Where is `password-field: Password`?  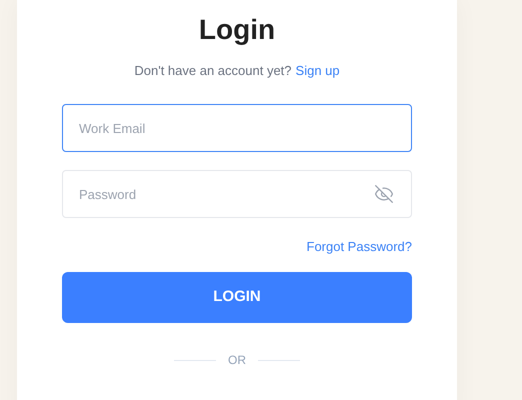 password-field: Password is located at coordinates (237, 194).